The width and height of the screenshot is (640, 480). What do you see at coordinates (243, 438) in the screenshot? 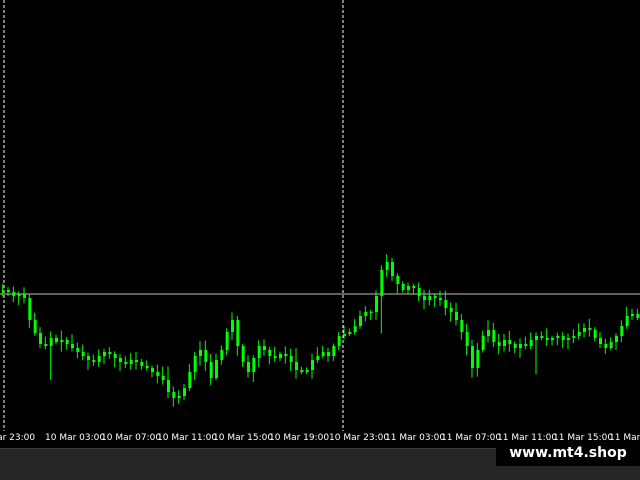
I see `time-tick-label: 10 Mar 15:00` at bounding box center [243, 438].